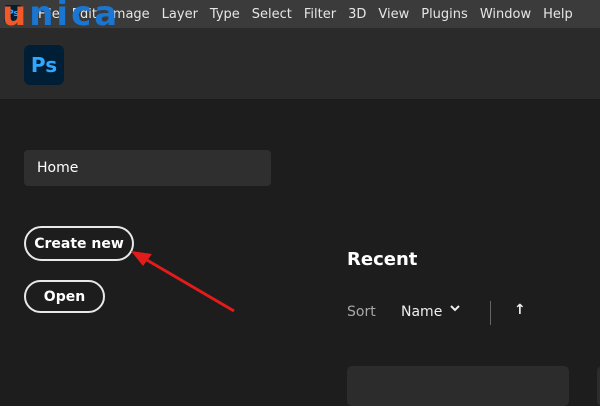  I want to click on menu-plugins: Plugins, so click(444, 14).